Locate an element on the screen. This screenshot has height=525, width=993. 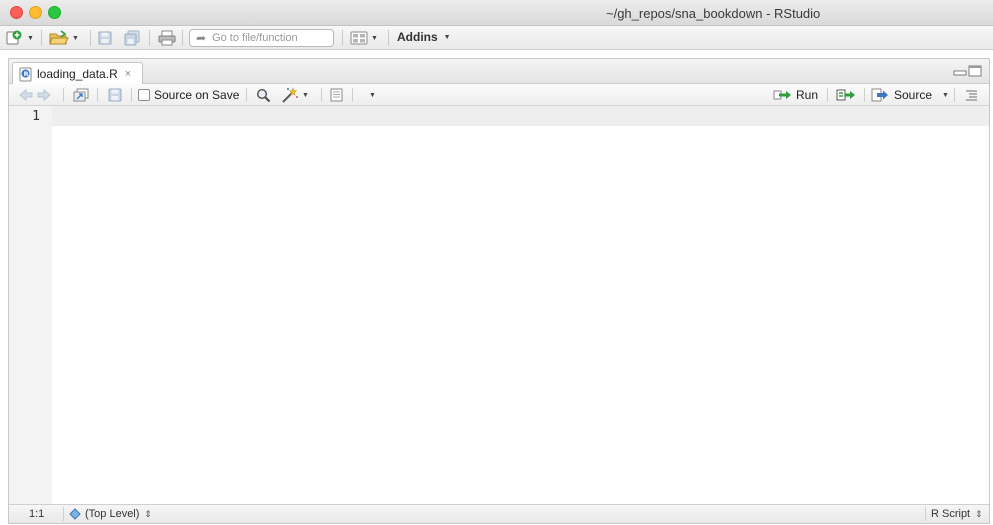
minimize-window-button is located at coordinates (35, 12).